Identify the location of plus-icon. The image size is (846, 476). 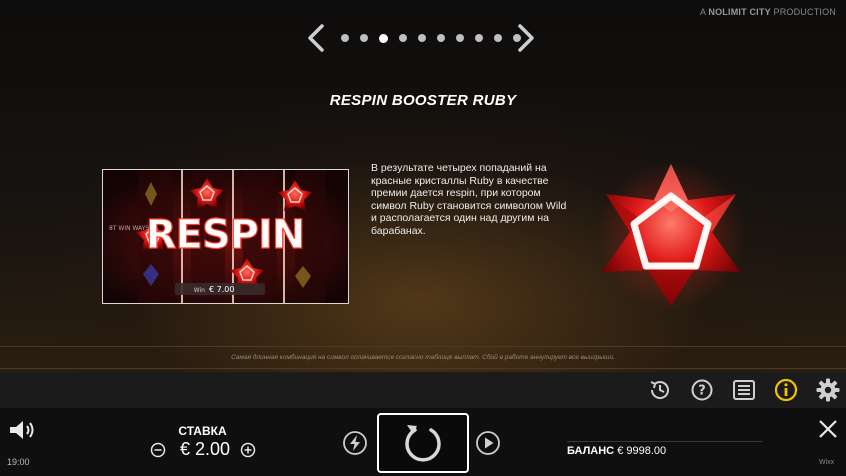
(248, 450).